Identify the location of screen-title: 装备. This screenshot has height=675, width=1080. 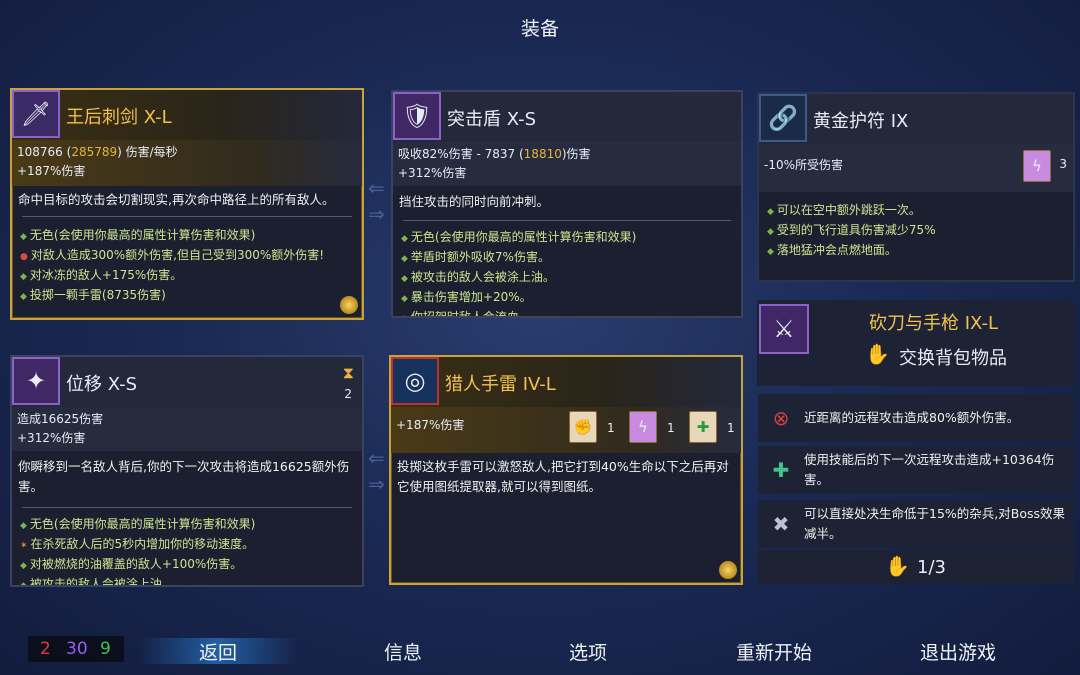
(539, 29).